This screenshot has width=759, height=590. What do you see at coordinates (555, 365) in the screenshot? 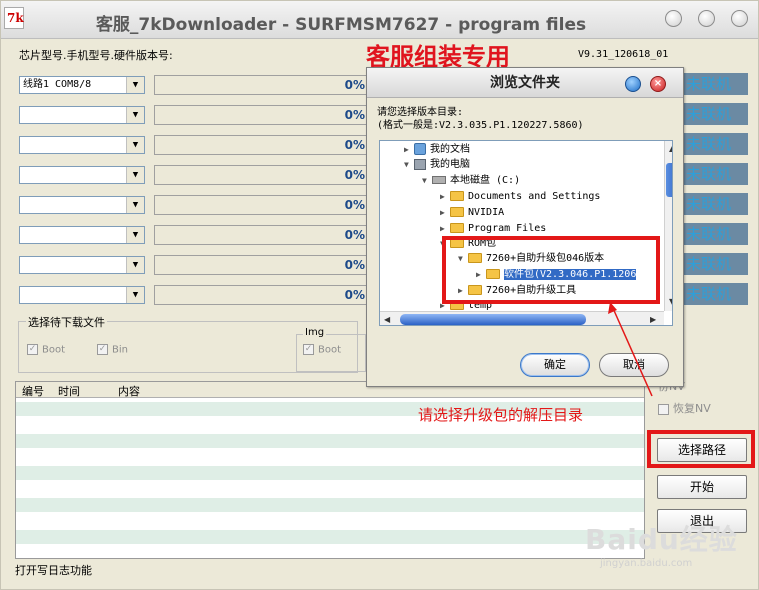
I see `ok-button: 确定` at bounding box center [555, 365].